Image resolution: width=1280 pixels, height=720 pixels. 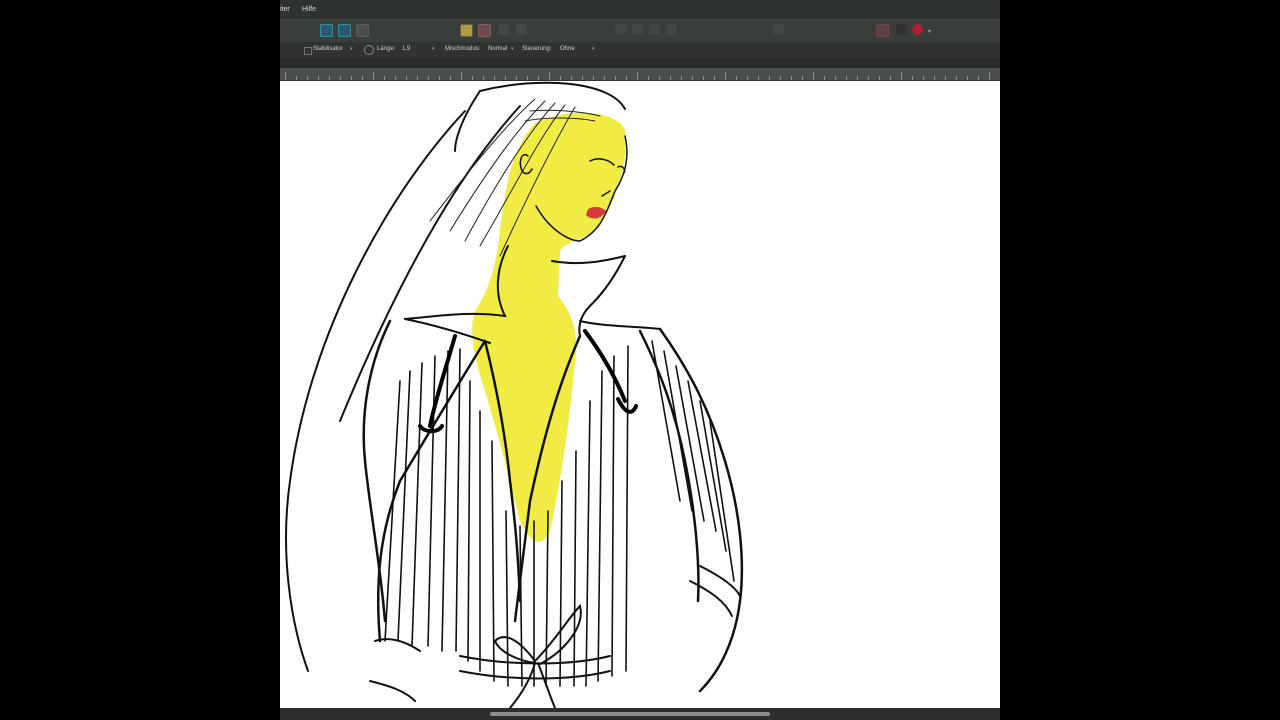 I want to click on stabilizer-label: Stabilisator, so click(x=328, y=49).